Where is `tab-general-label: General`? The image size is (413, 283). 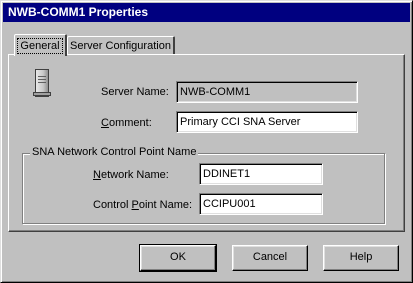 tab-general-label: General is located at coordinates (40, 46).